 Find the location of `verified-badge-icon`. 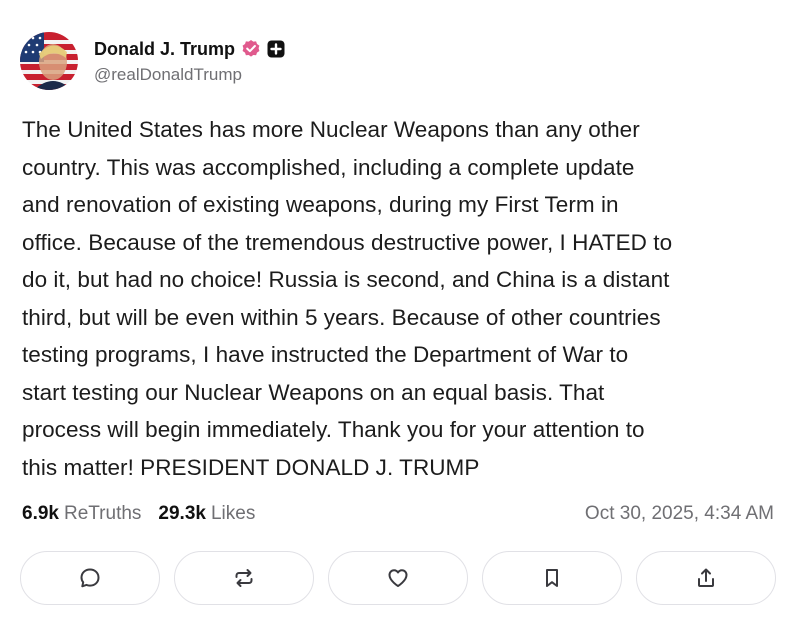

verified-badge-icon is located at coordinates (251, 49).